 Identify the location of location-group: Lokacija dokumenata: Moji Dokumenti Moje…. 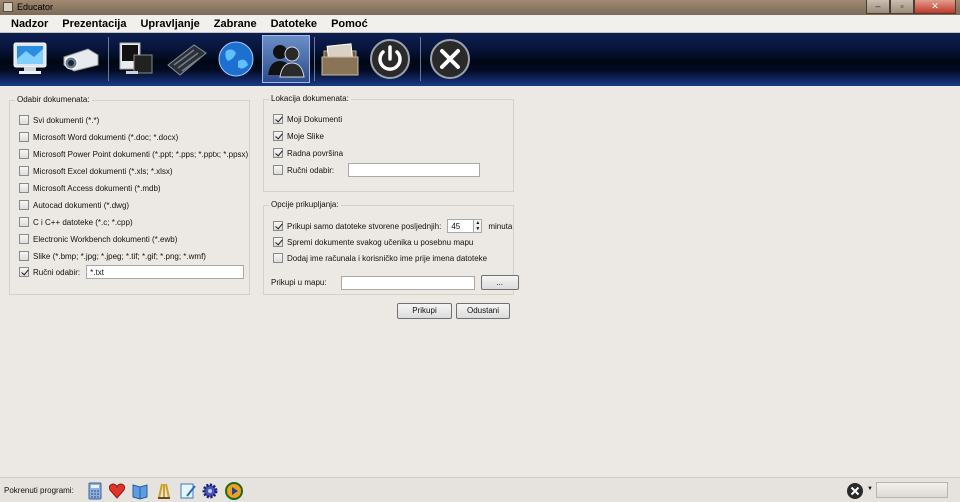
(388, 143).